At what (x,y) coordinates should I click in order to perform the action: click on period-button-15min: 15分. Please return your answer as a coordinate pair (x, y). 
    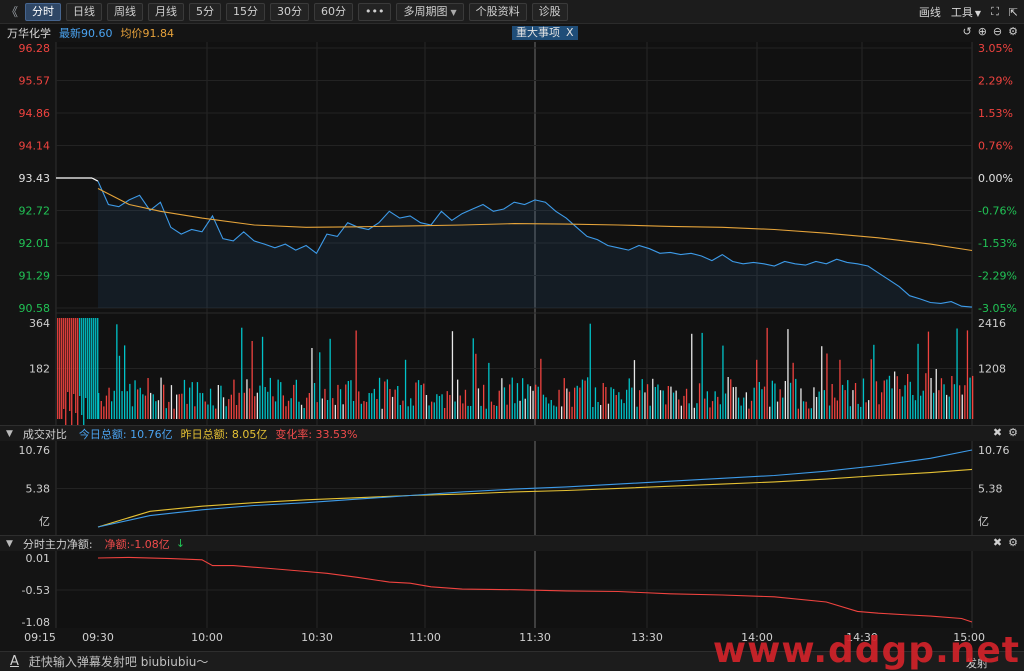
    Looking at the image, I should click on (245, 11).